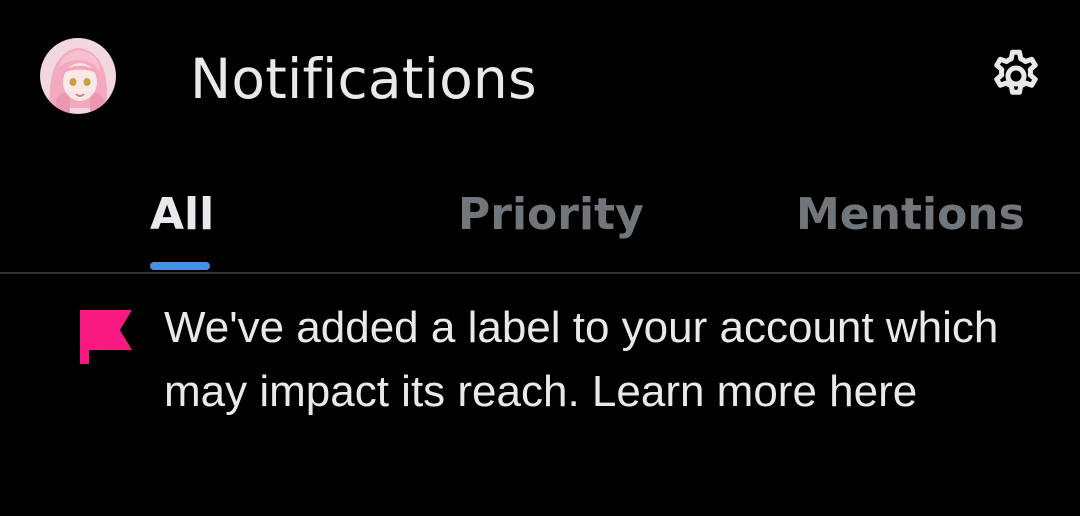 The image size is (1080, 516). What do you see at coordinates (363, 79) in the screenshot?
I see `page-title: Notifications` at bounding box center [363, 79].